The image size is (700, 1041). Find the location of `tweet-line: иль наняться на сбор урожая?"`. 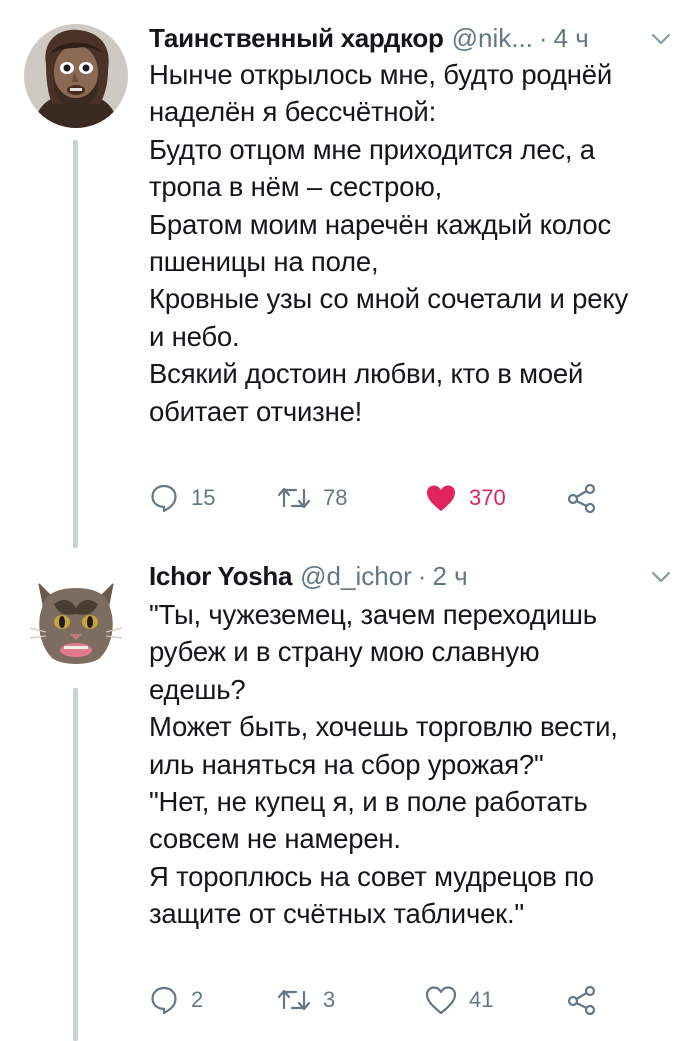

tweet-line: иль наняться на сбор урожая?" is located at coordinates (346, 764).